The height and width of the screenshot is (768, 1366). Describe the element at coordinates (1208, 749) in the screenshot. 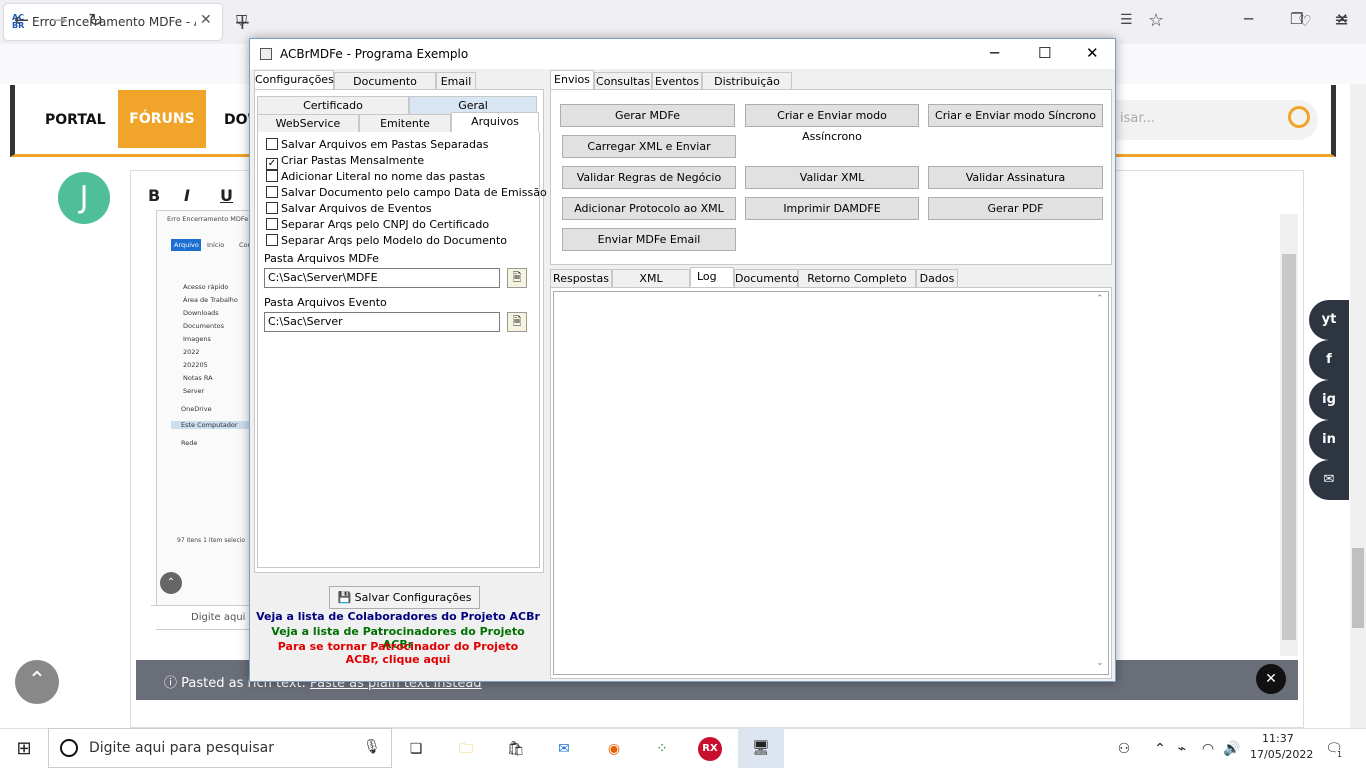

I see `wifi-icon: ◠` at that location.